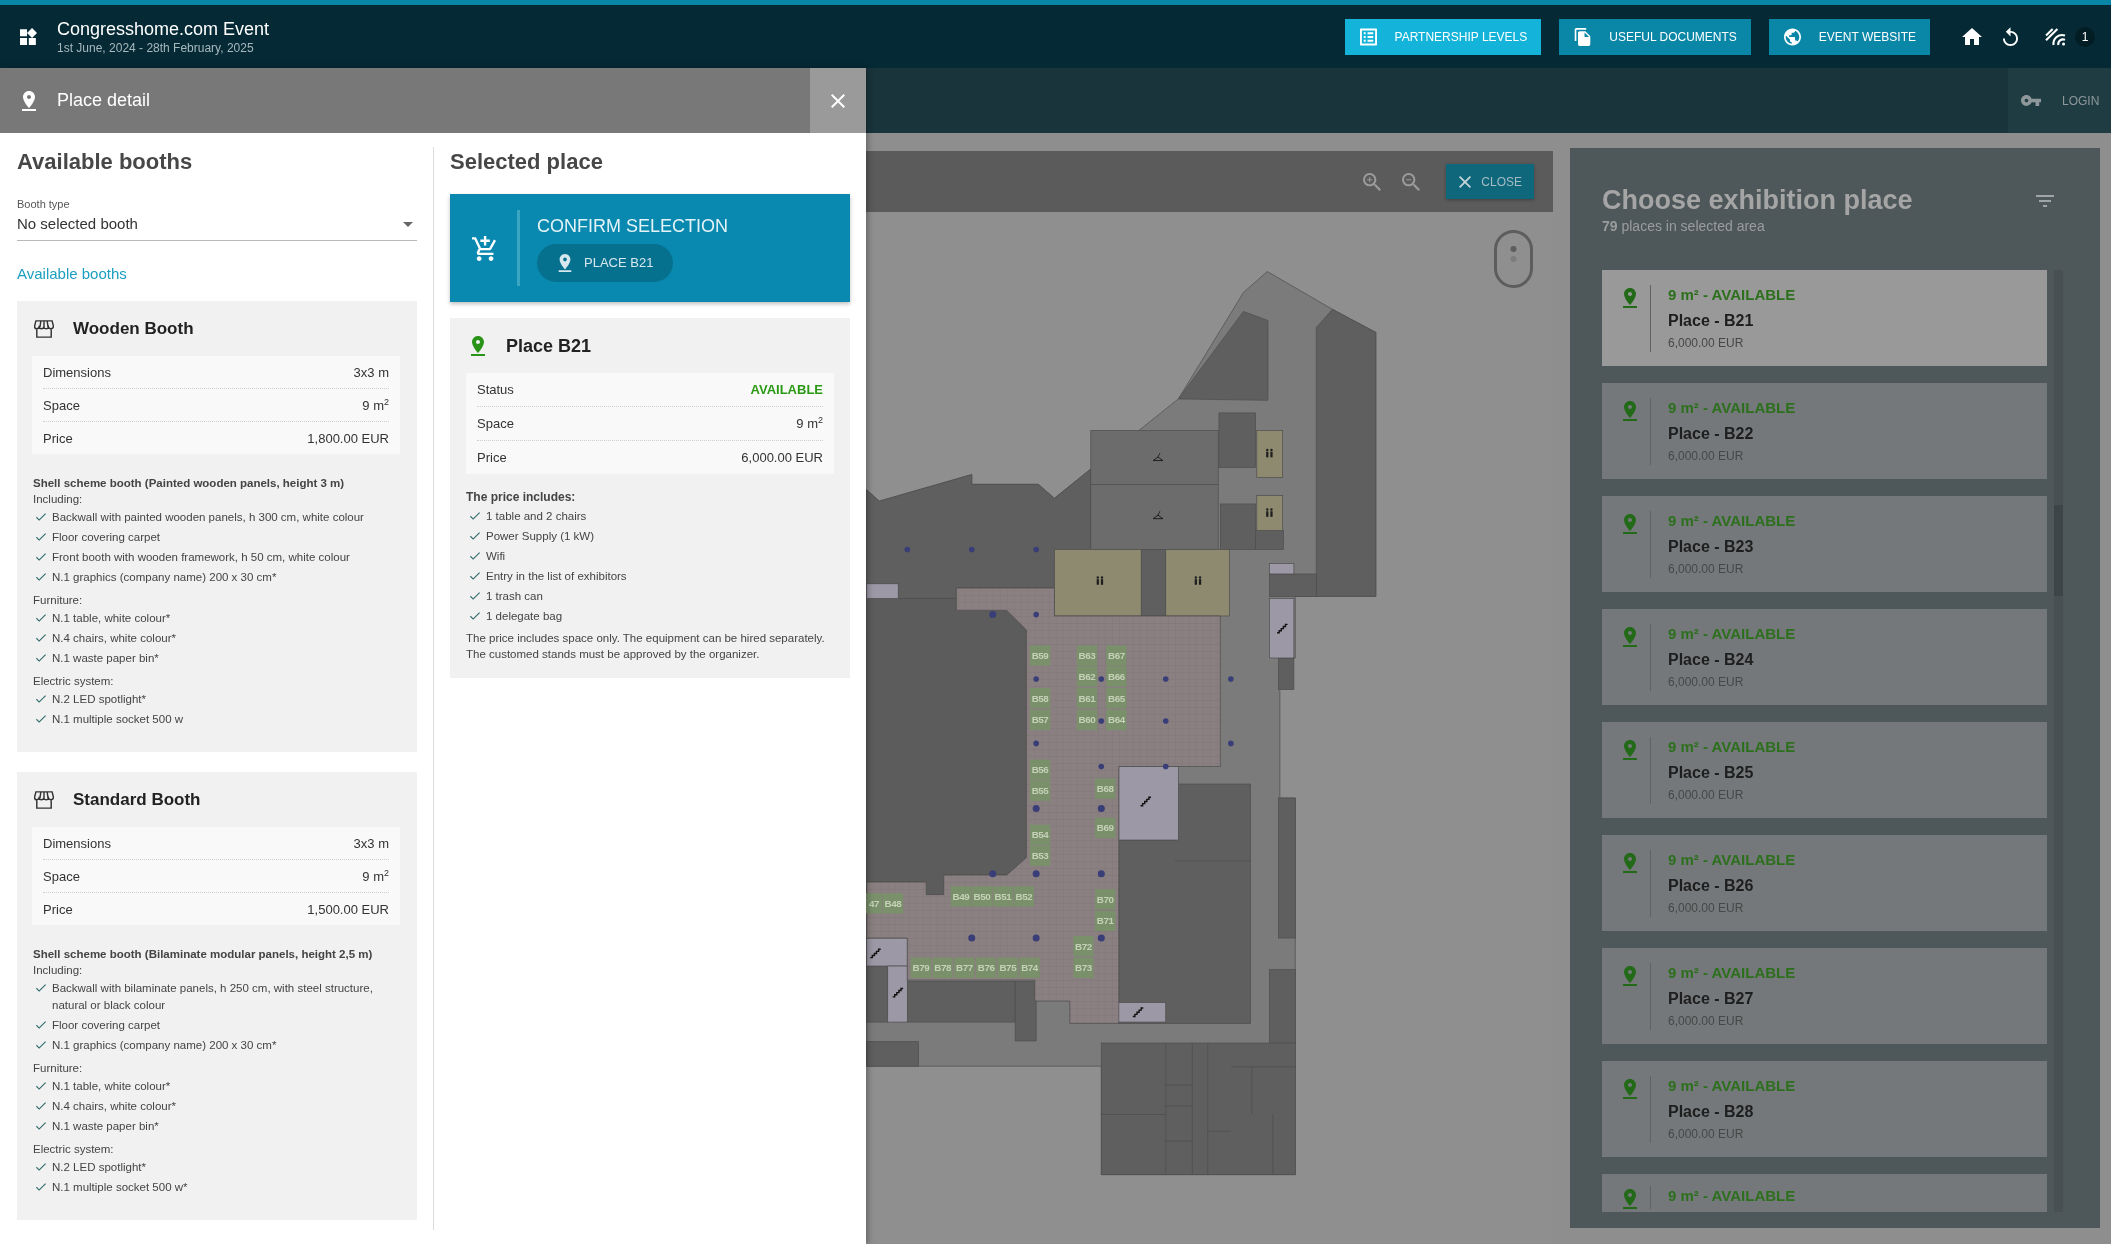 The width and height of the screenshot is (2111, 1244). Describe the element at coordinates (1105, 827) in the screenshot. I see `map-booth: B69` at that location.